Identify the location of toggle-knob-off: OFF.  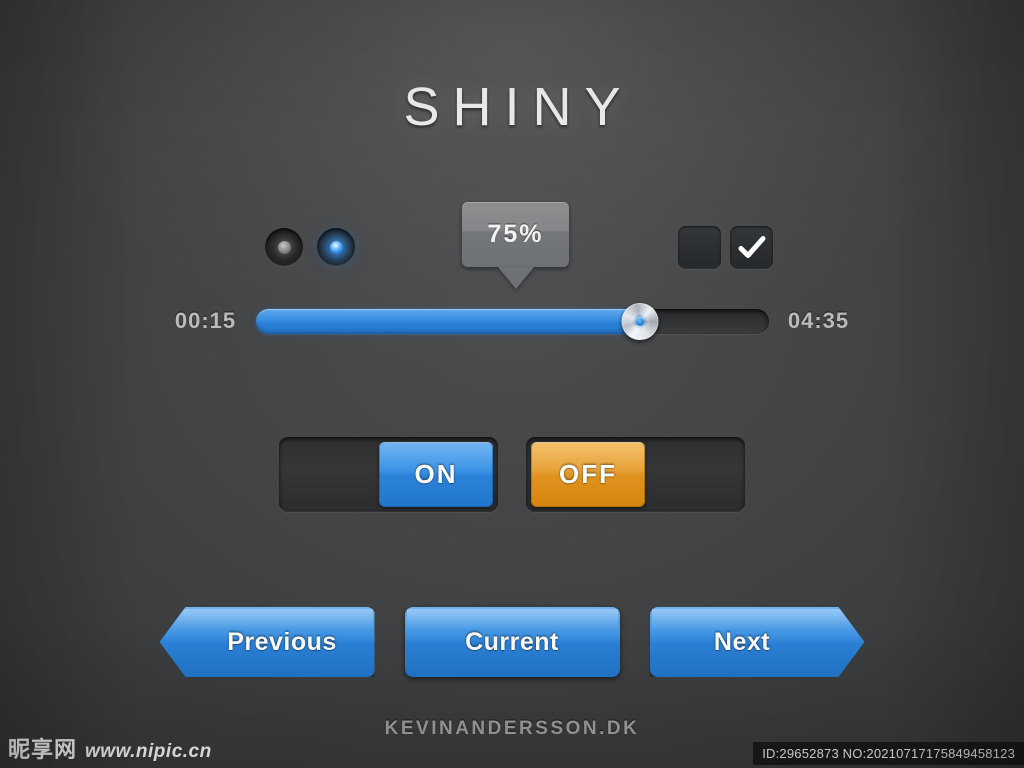
(588, 474).